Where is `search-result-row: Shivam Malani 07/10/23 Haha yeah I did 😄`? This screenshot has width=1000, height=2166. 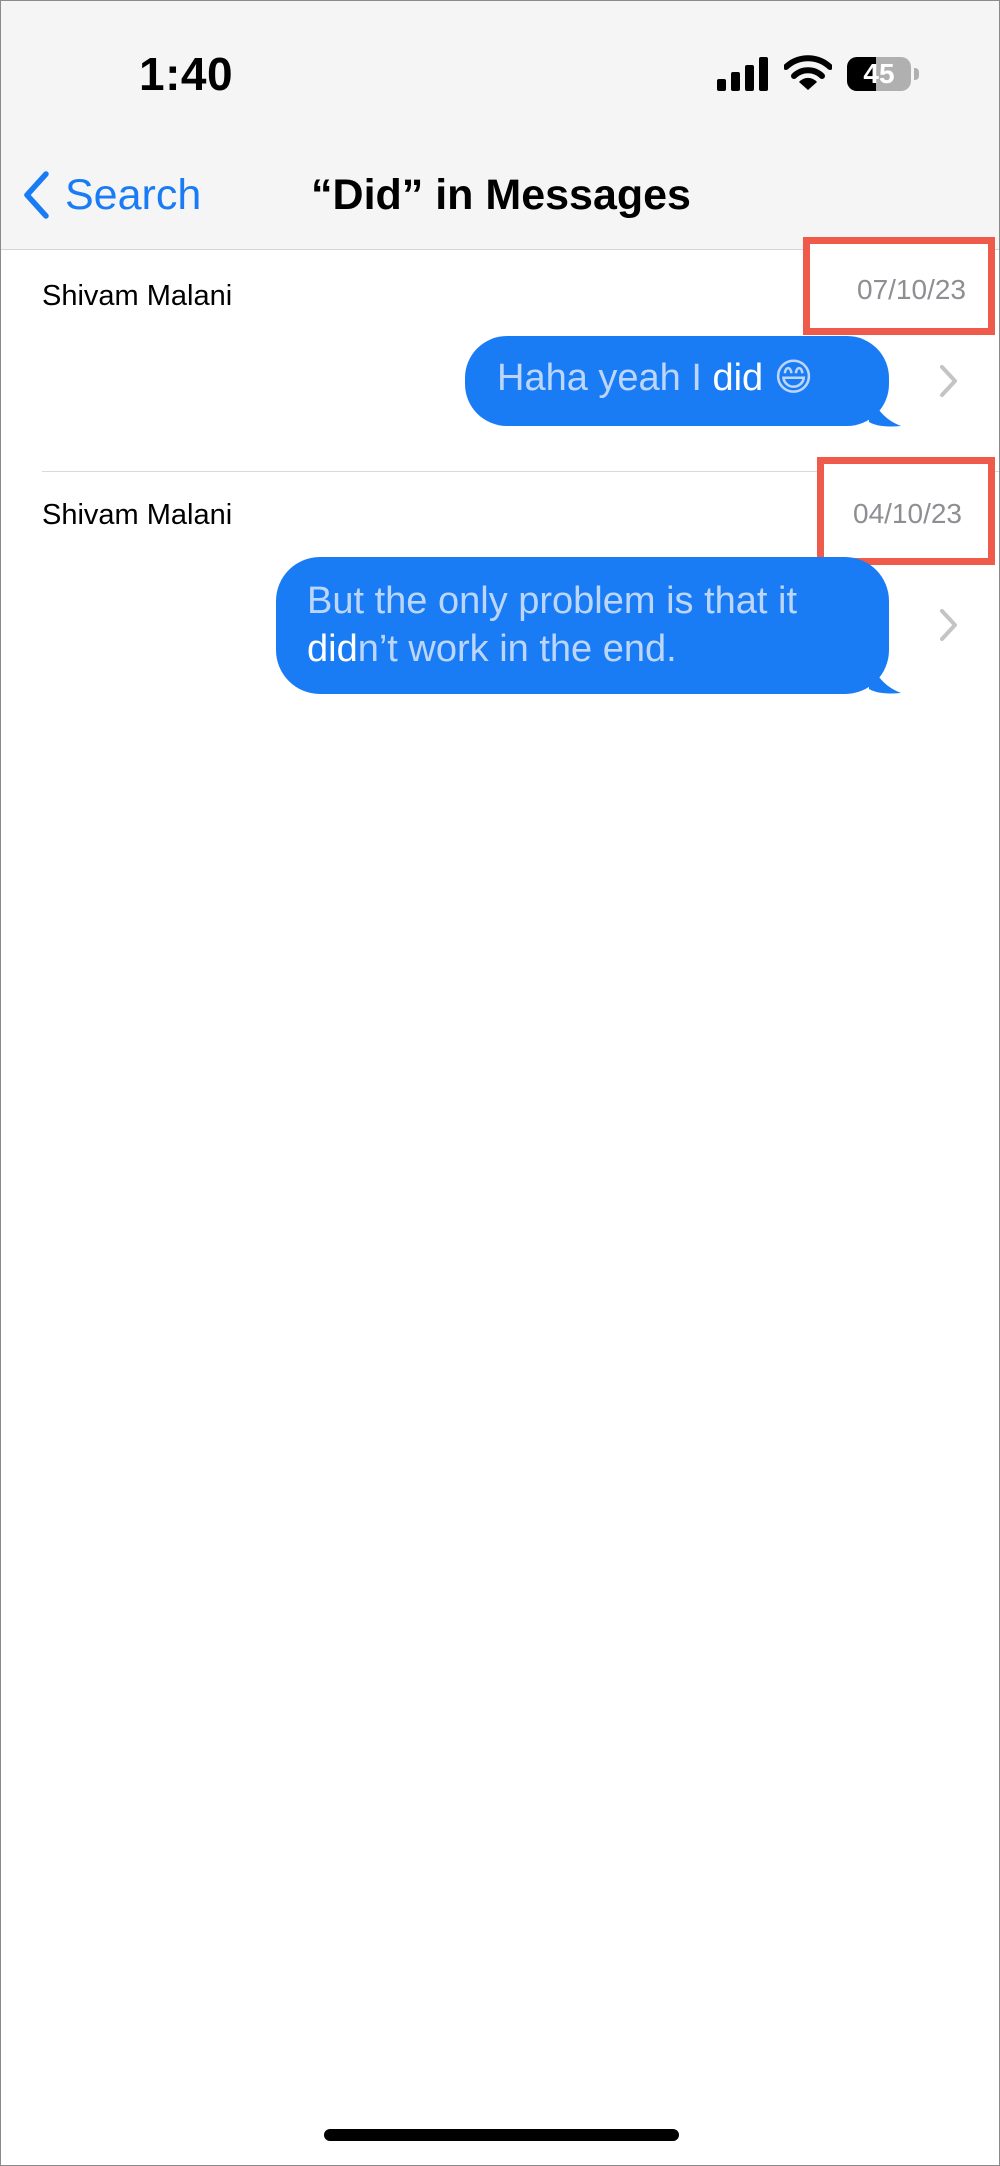 search-result-row: Shivam Malani 07/10/23 Haha yeah I did 😄 is located at coordinates (500, 354).